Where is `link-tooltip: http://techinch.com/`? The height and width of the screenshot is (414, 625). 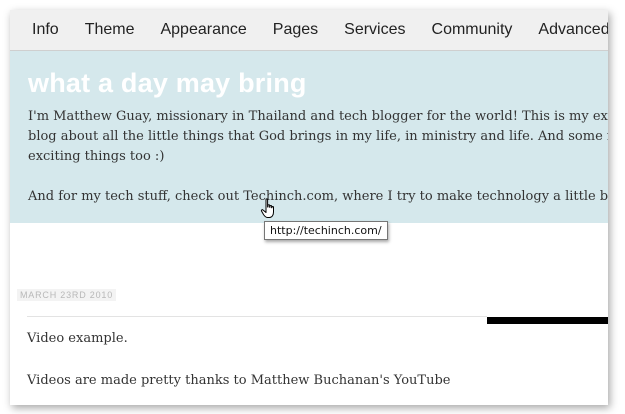
link-tooltip: http://techinch.com/ is located at coordinates (326, 230).